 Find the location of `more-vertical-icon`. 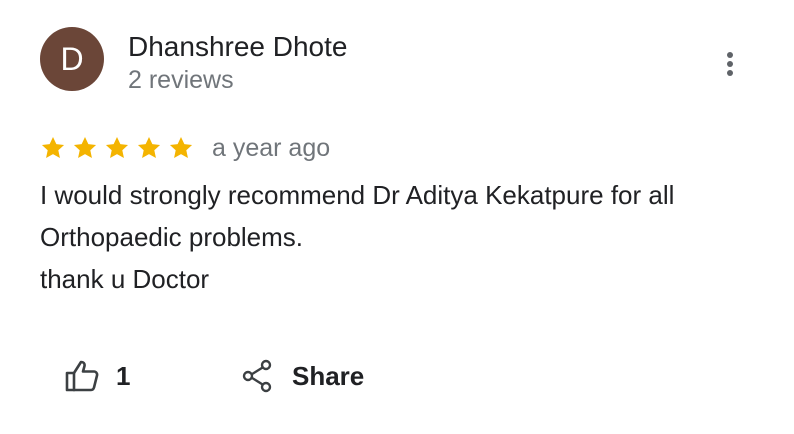

more-vertical-icon is located at coordinates (730, 64).